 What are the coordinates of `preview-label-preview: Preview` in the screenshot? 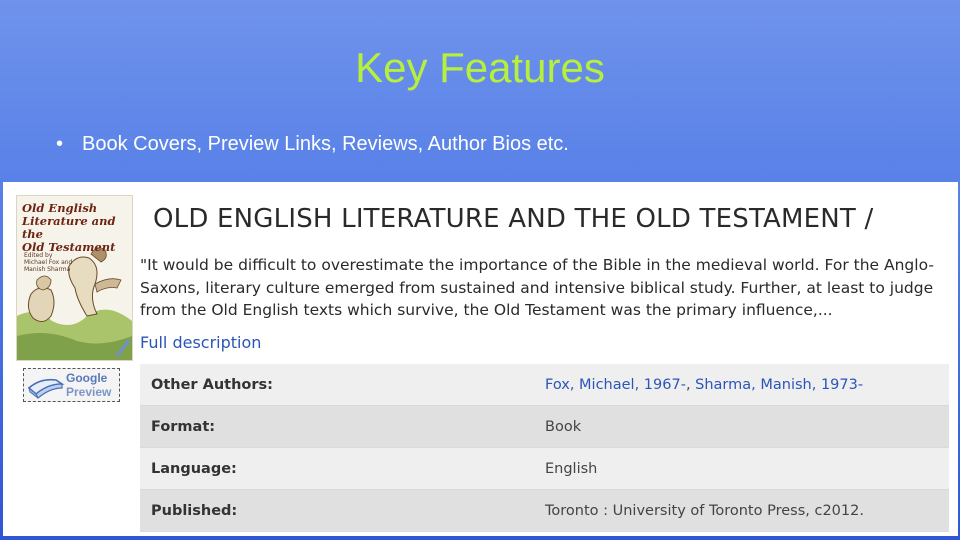 It's located at (89, 392).